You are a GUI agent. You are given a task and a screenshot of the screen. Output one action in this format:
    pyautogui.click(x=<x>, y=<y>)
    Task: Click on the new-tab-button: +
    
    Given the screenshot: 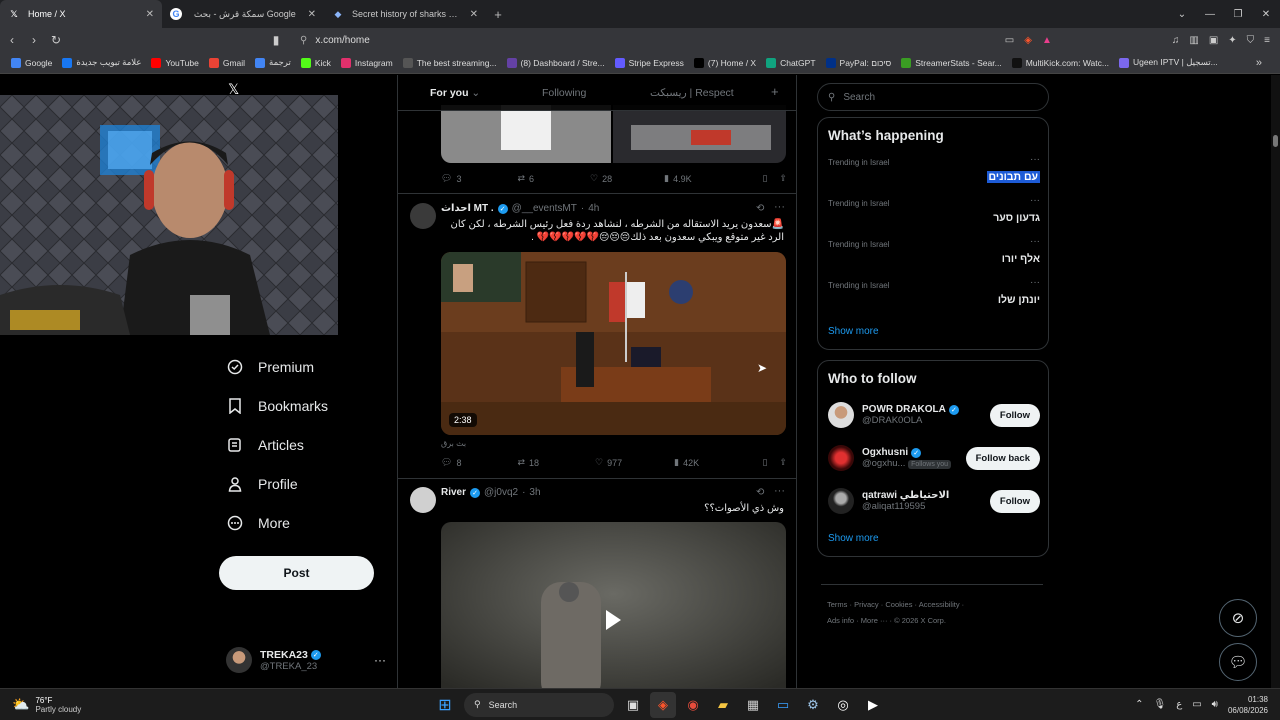 What is the action you would take?
    pyautogui.click(x=498, y=14)
    